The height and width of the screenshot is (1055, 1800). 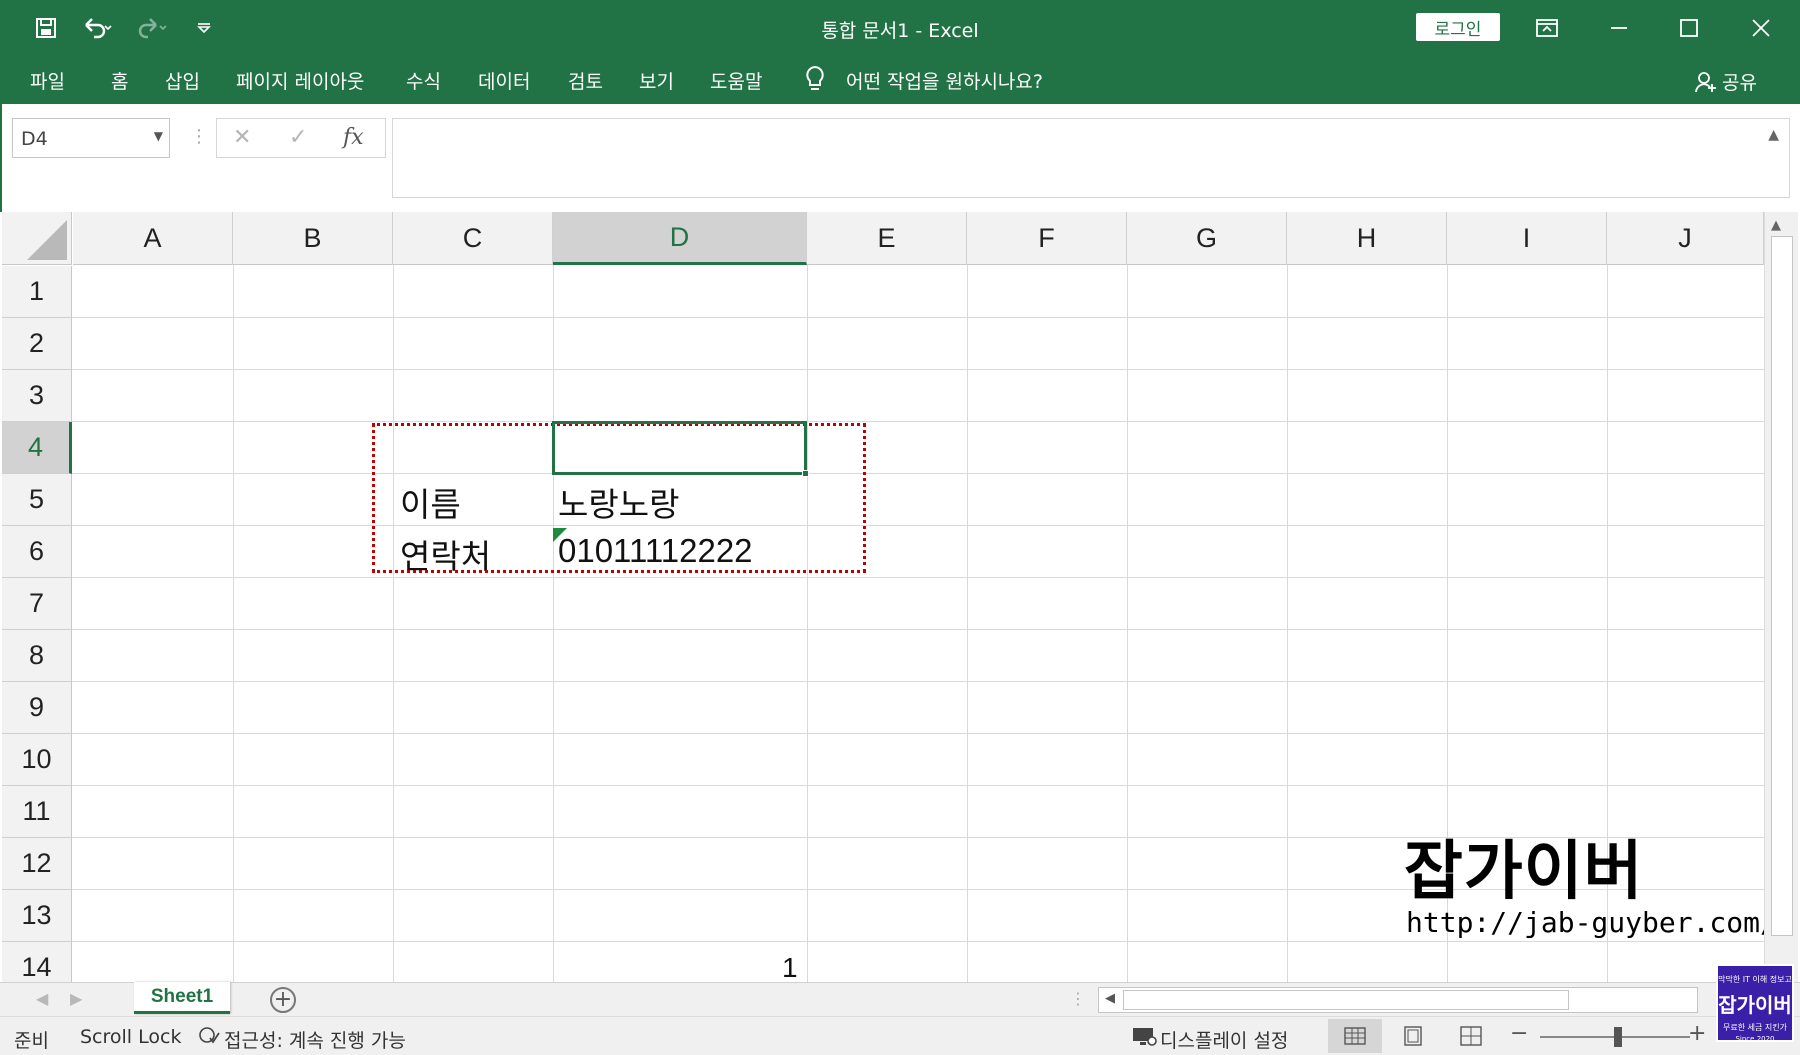 I want to click on share-label: 공유, so click(x=1739, y=83).